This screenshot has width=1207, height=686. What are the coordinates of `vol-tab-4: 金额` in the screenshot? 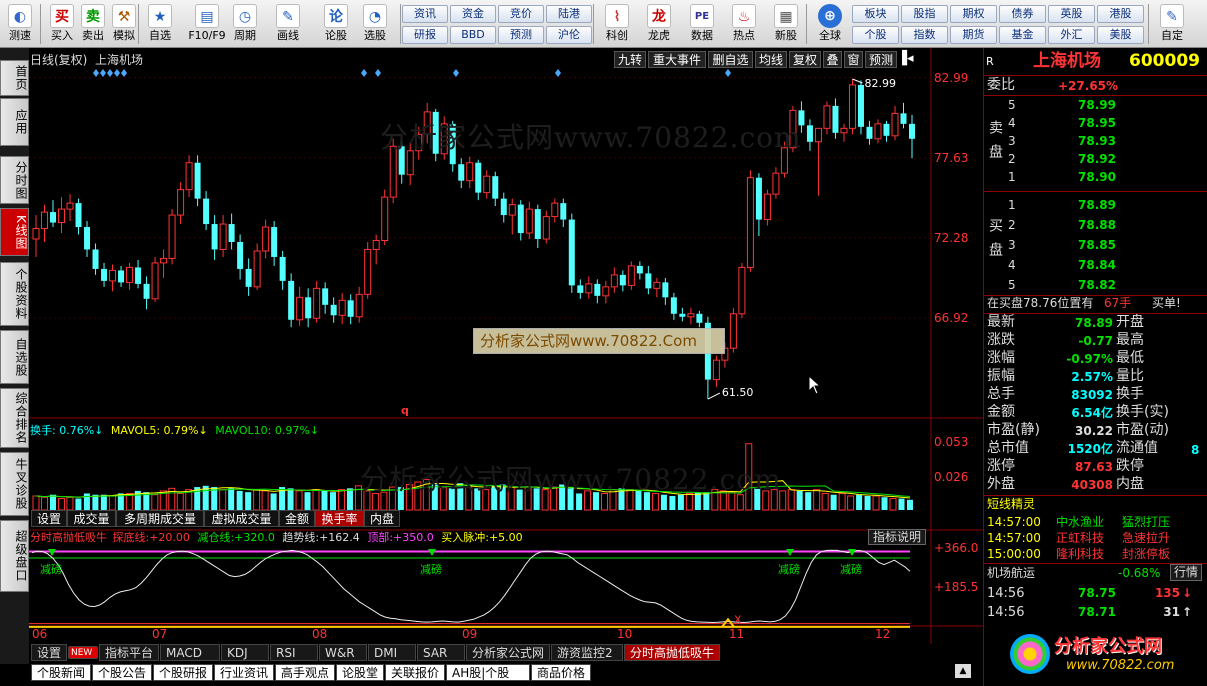 It's located at (297, 518).